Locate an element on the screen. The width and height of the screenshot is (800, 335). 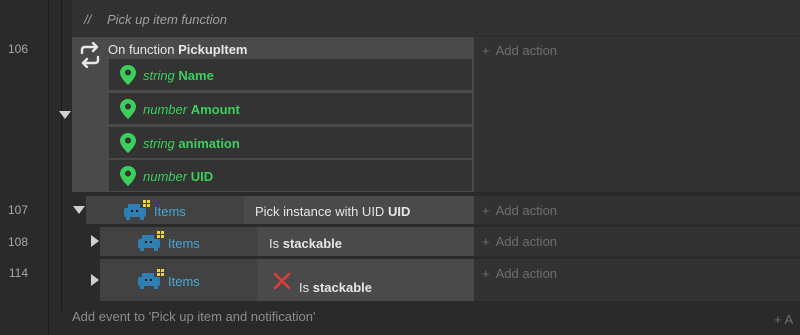
condition-text: Pick instance with UID UID is located at coordinates (333, 211).